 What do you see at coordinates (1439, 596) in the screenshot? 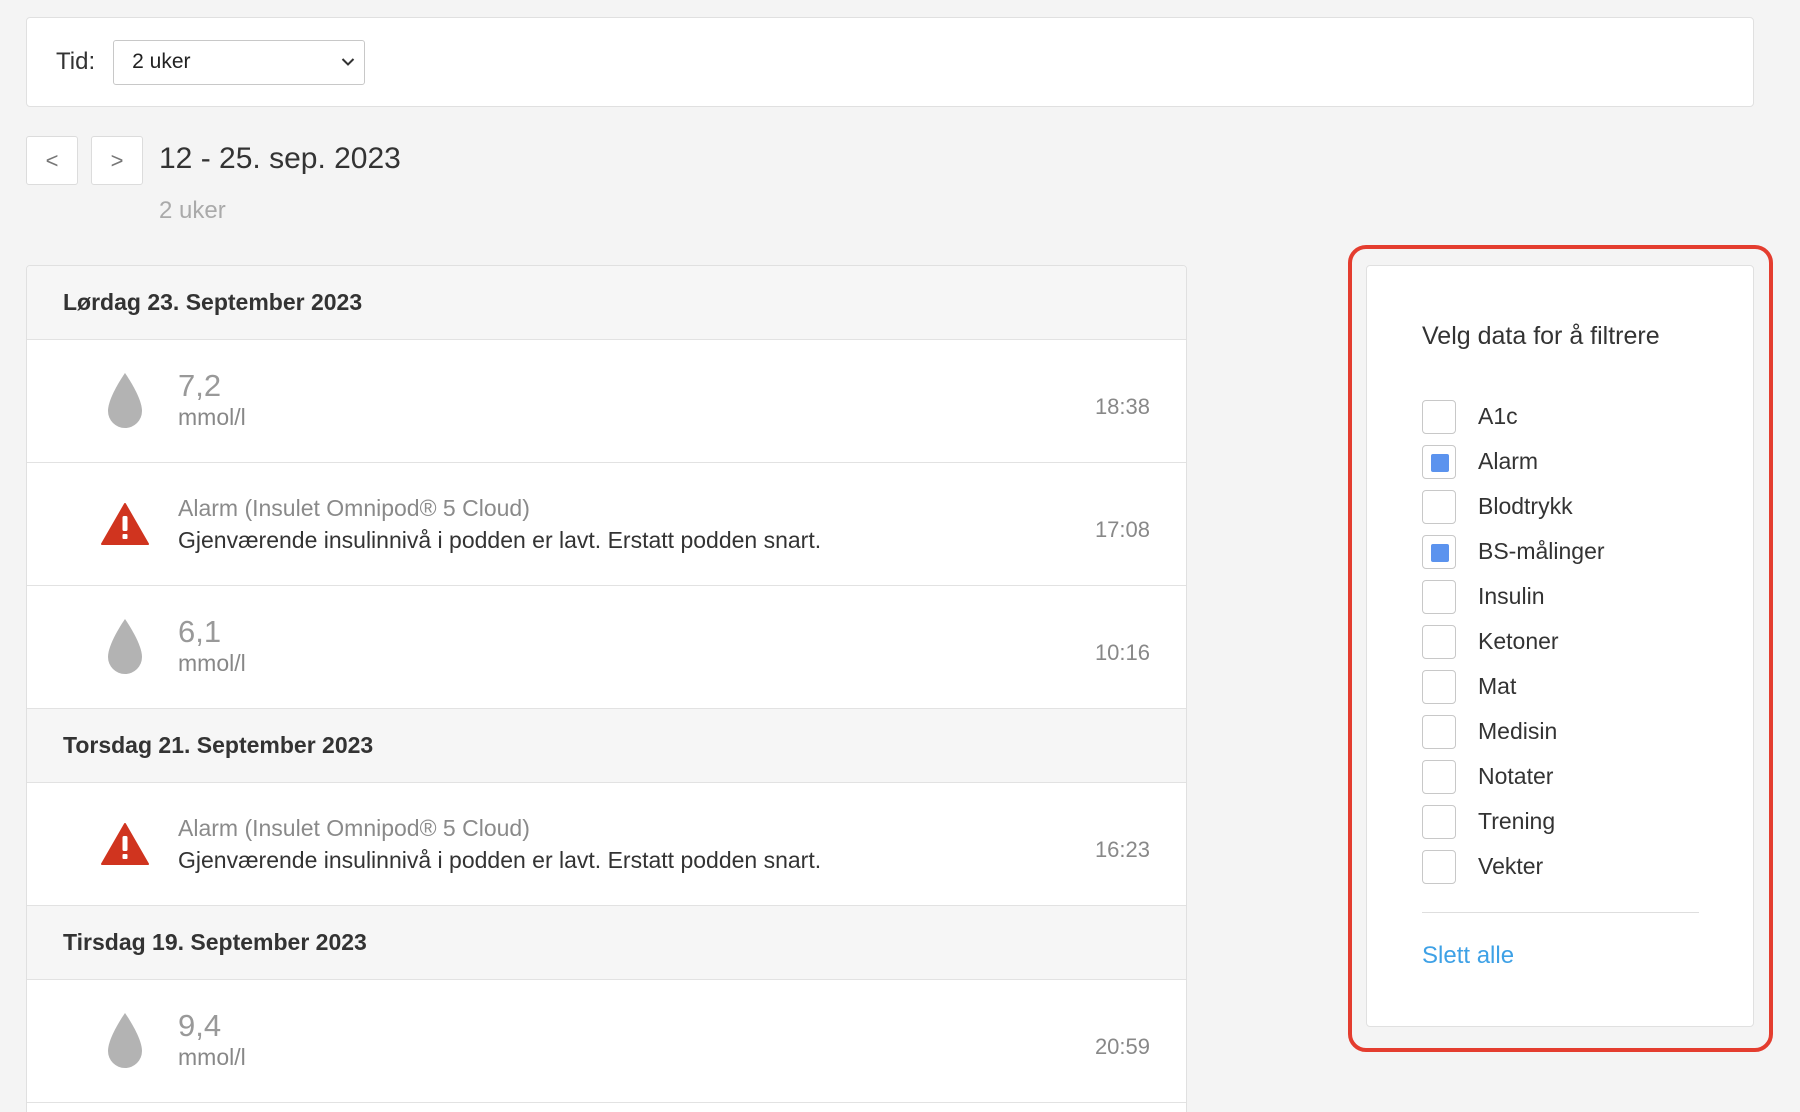
I see `checkbox-insulin` at bounding box center [1439, 596].